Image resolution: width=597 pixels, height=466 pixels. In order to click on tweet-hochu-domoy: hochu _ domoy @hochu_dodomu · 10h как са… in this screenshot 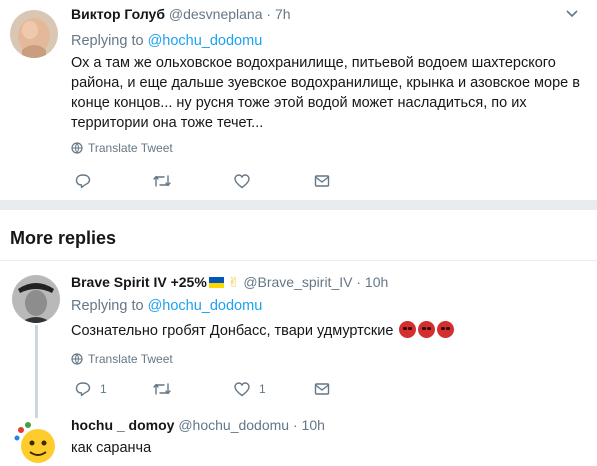, I will do `click(298, 436)`.